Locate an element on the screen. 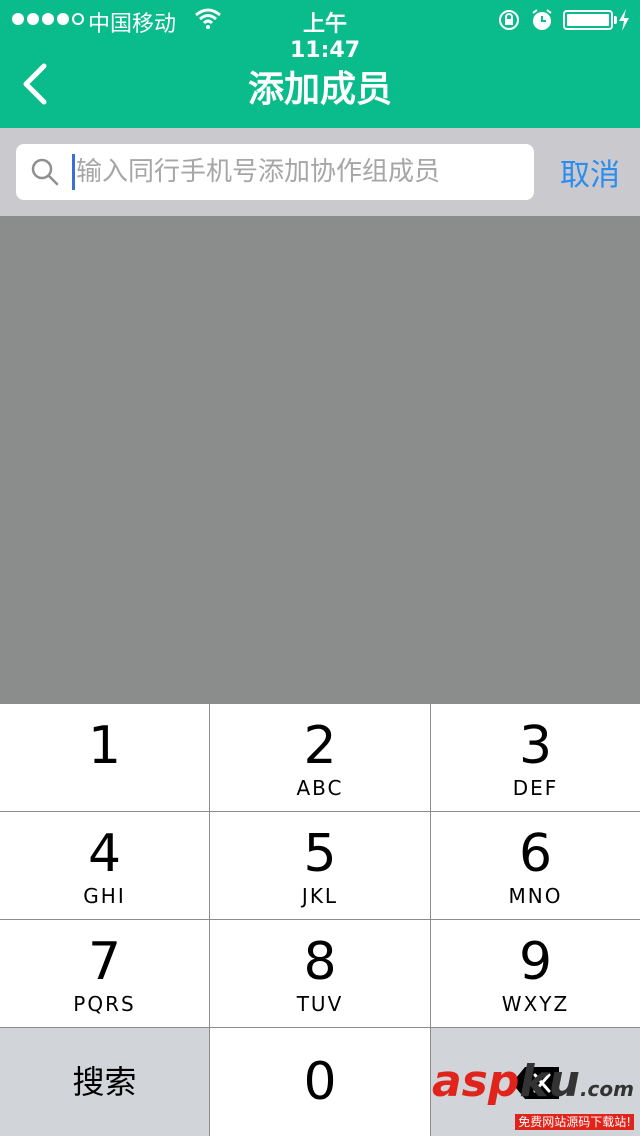 The image size is (640, 1136). search-key-label: 搜索 is located at coordinates (104, 1082).